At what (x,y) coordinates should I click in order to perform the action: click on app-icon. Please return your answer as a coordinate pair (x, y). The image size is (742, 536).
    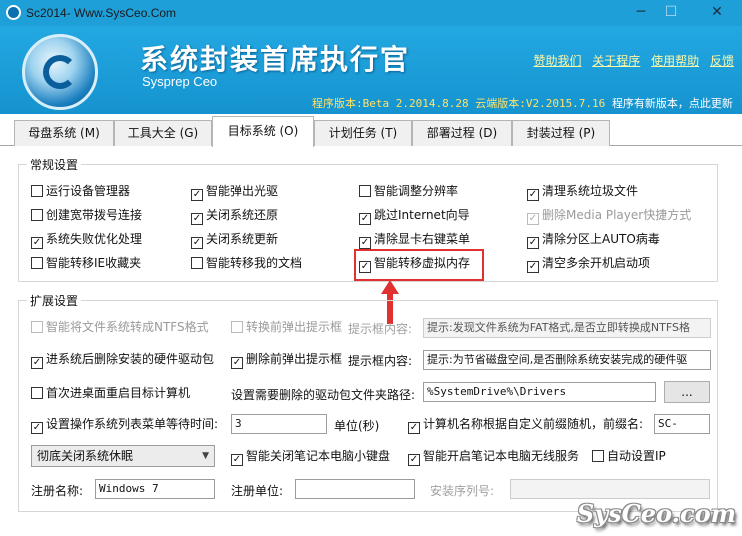
    Looking at the image, I should click on (13, 12).